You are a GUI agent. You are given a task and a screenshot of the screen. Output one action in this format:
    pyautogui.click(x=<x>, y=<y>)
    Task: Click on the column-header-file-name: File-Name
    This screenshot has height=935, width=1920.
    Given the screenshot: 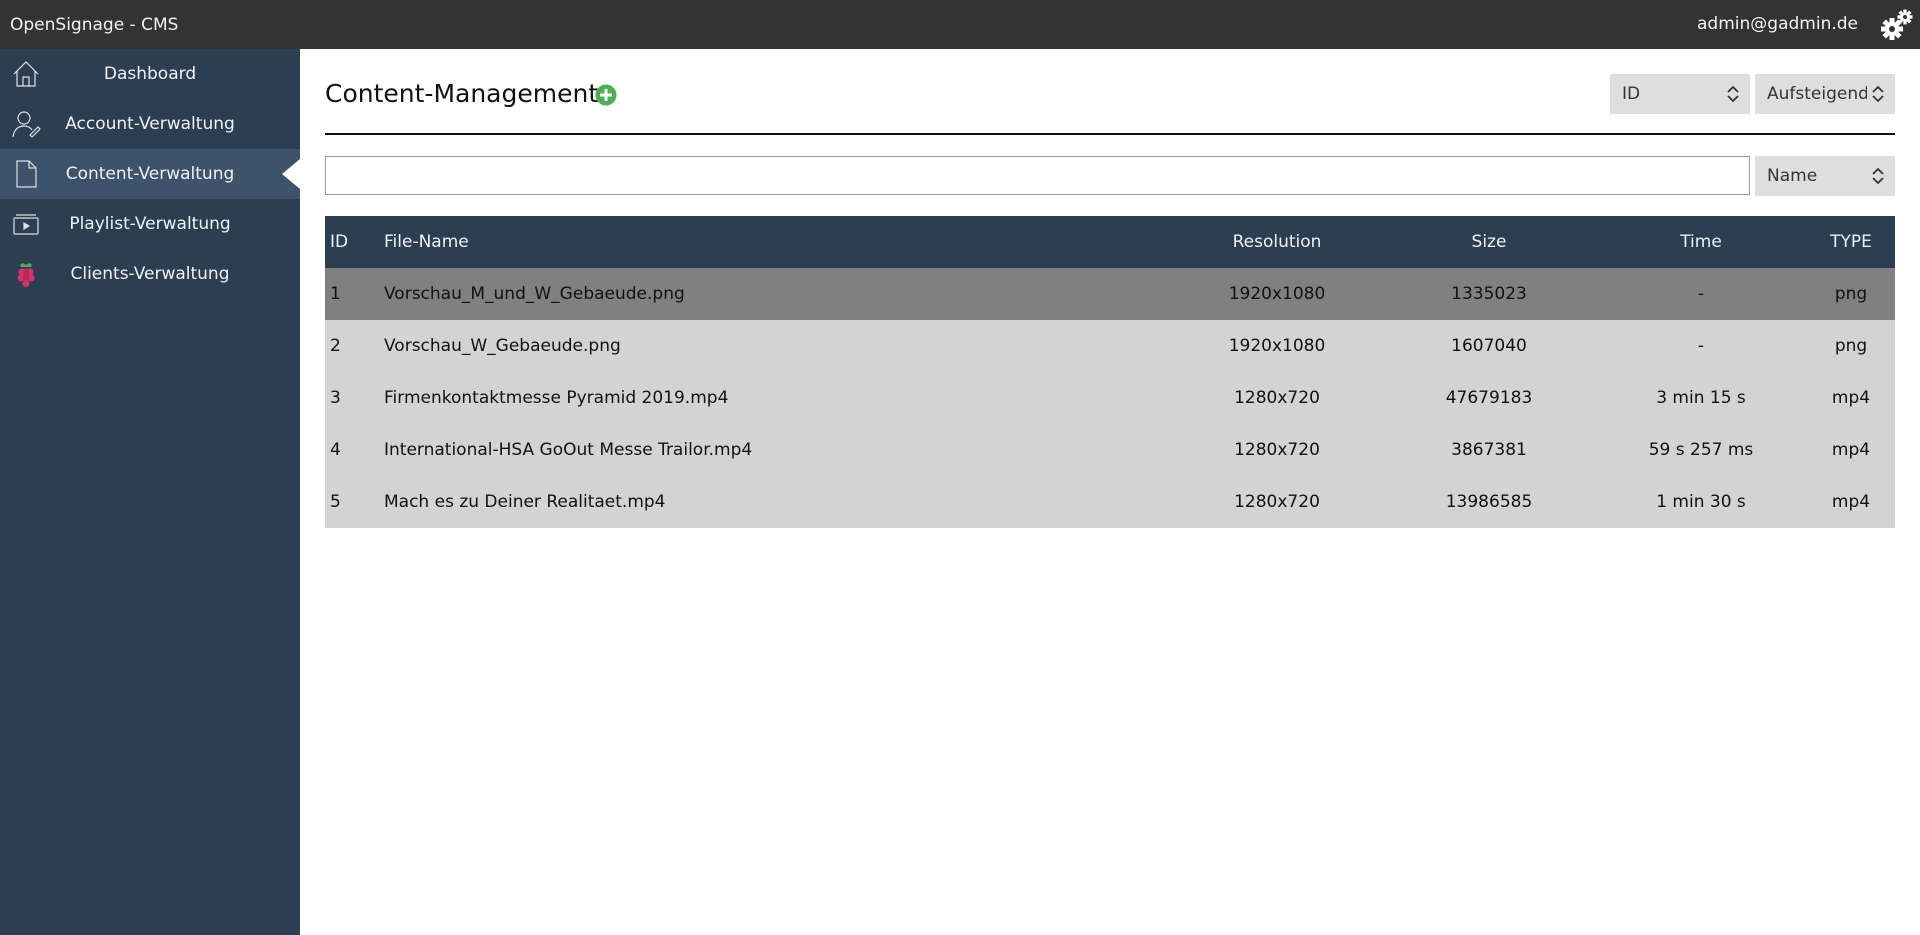 What is the action you would take?
    pyautogui.click(x=777, y=242)
    